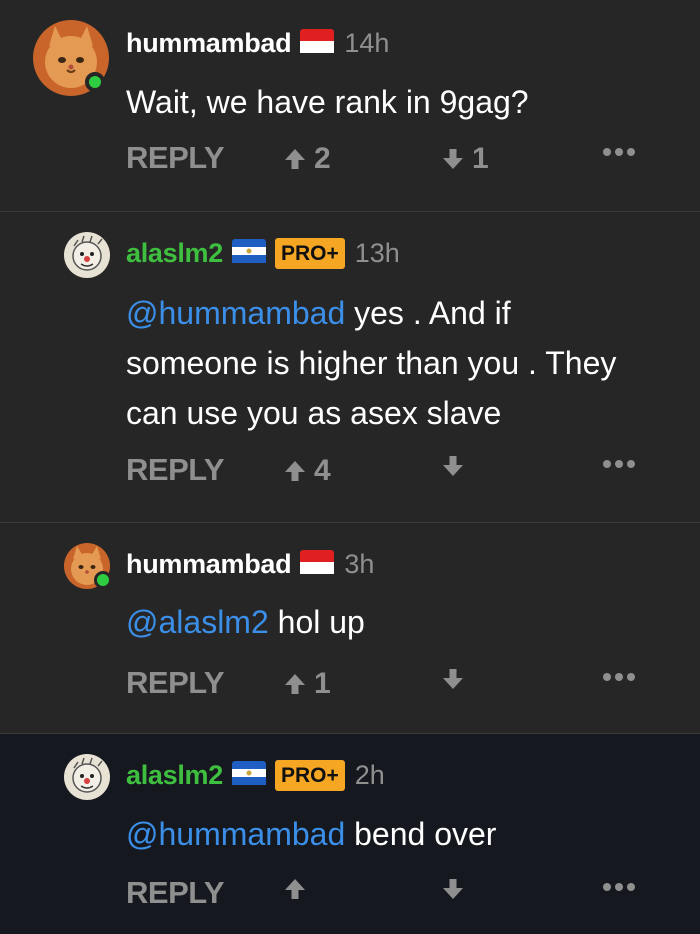  What do you see at coordinates (322, 158) in the screenshot?
I see `upvote-count: 2` at bounding box center [322, 158].